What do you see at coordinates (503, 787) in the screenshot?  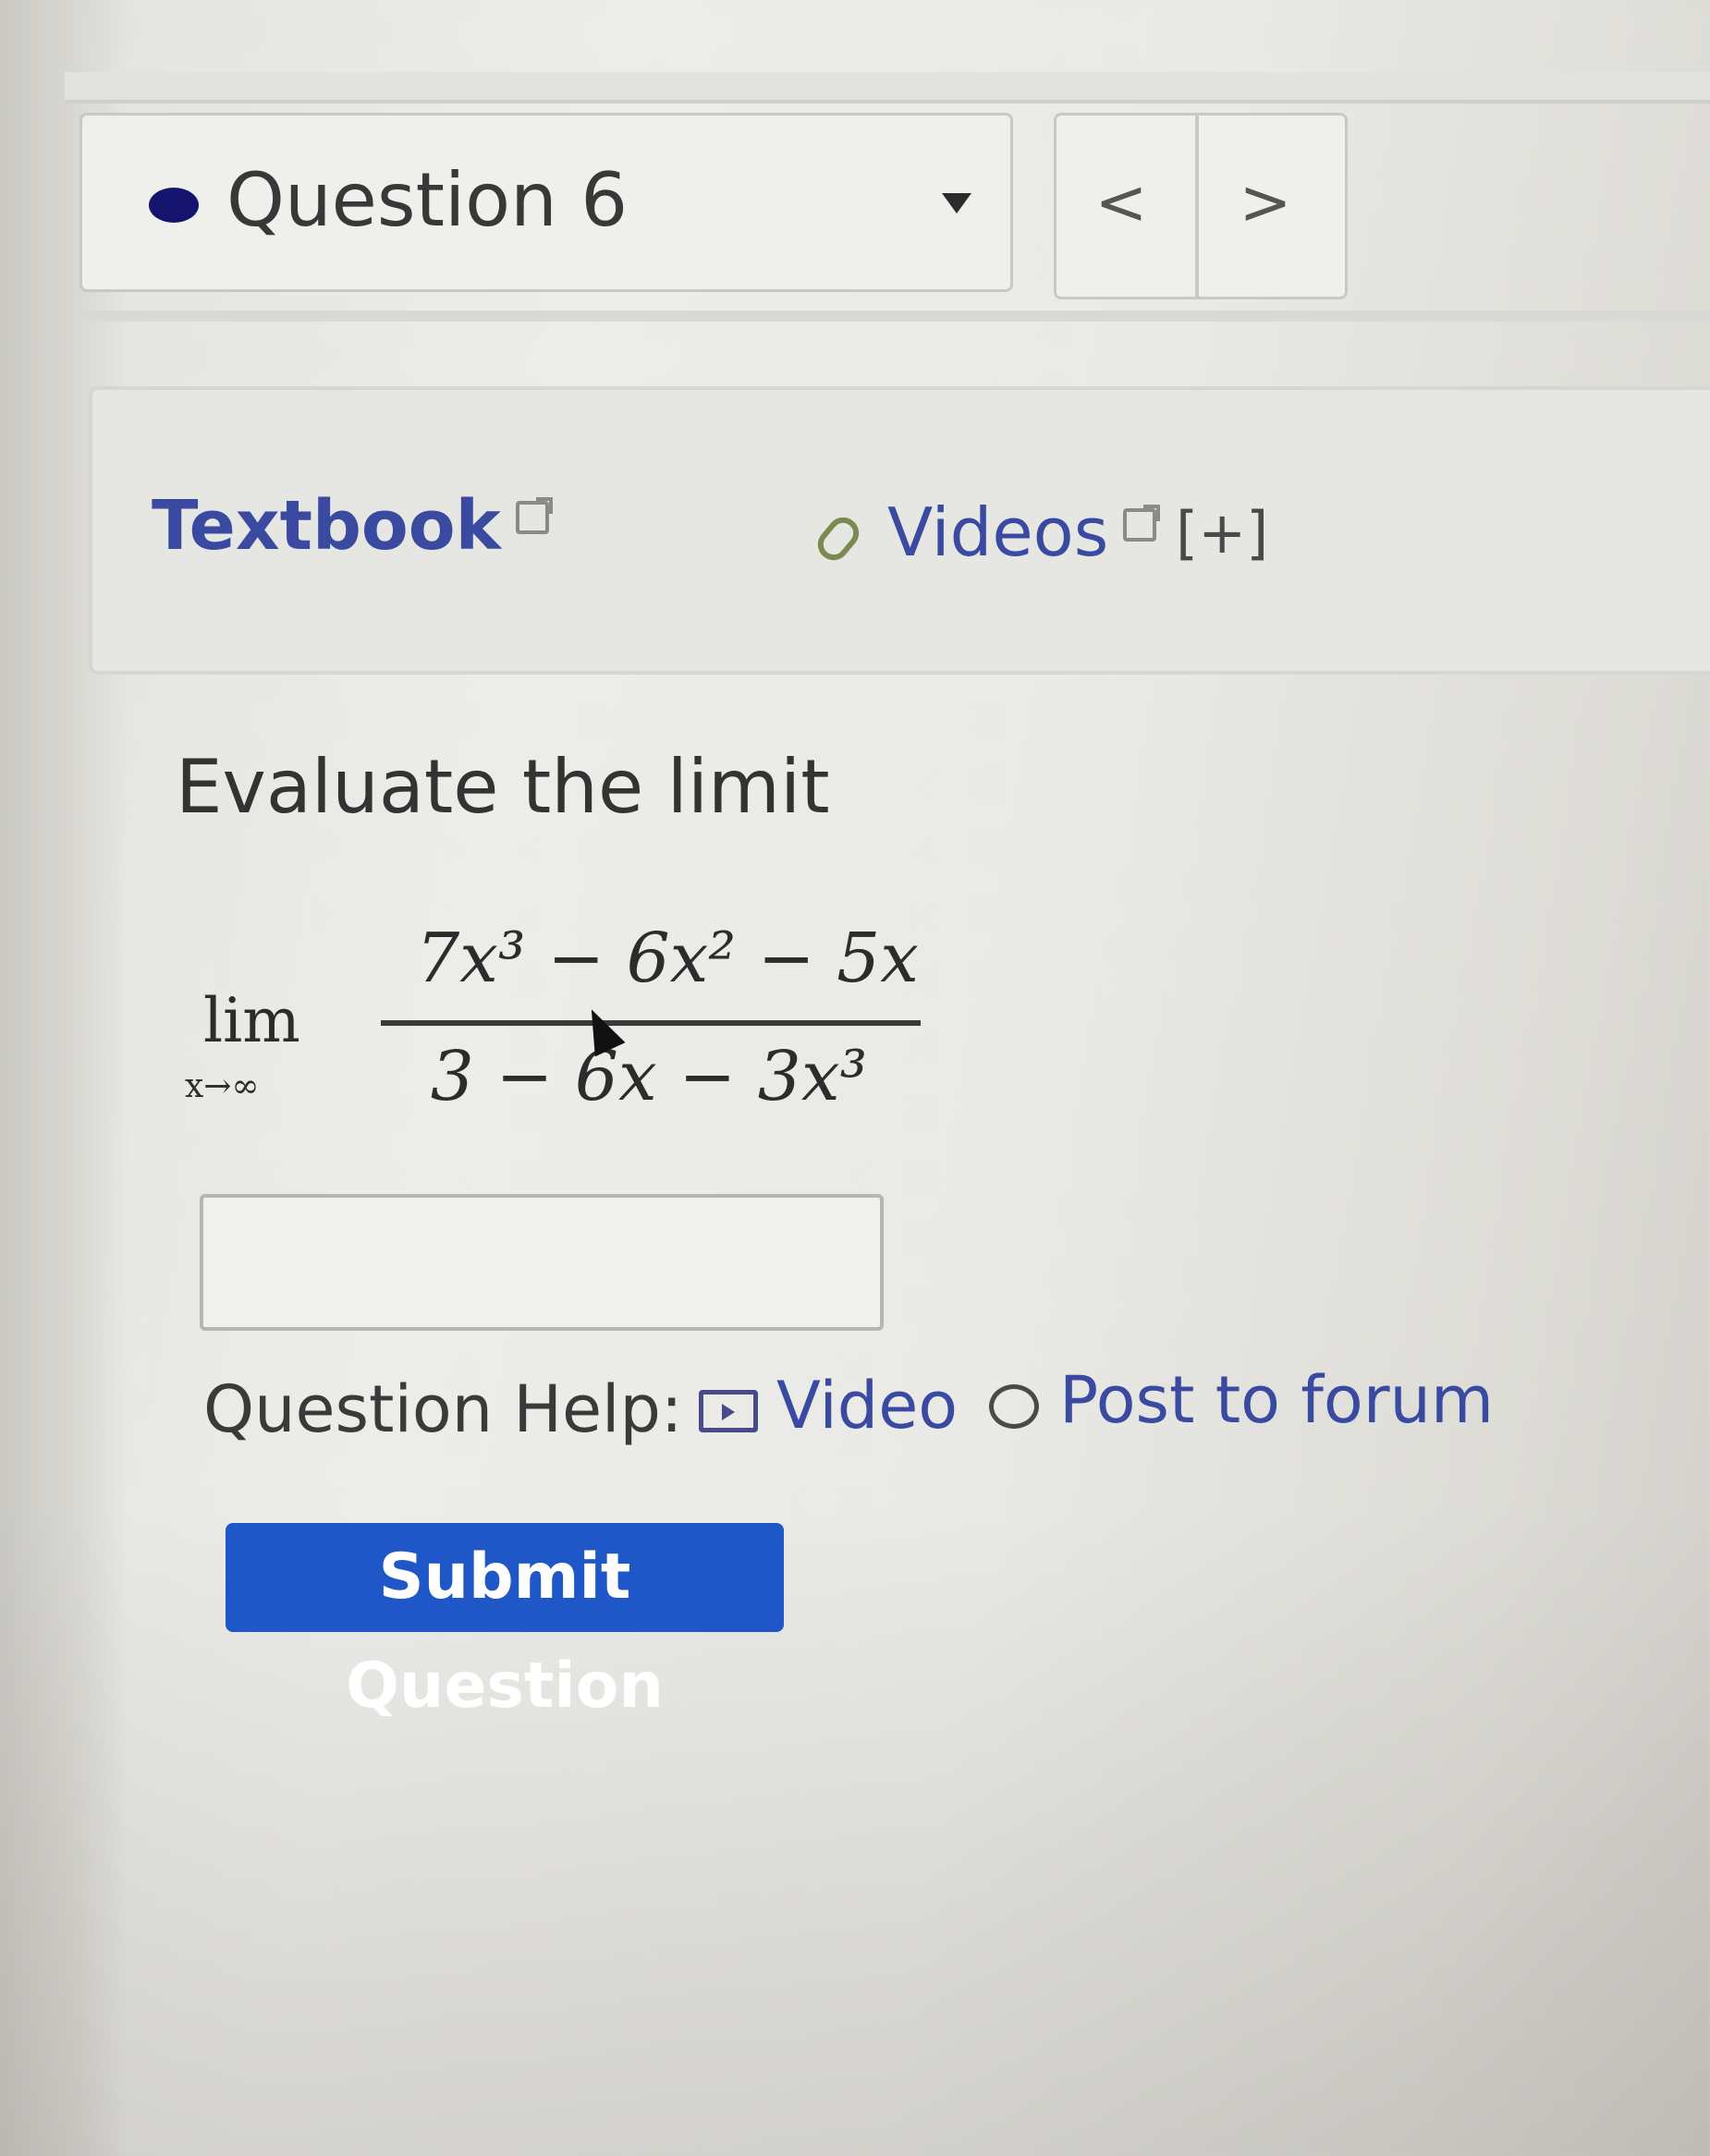 I see `question-prompt: Evaluate the limit` at bounding box center [503, 787].